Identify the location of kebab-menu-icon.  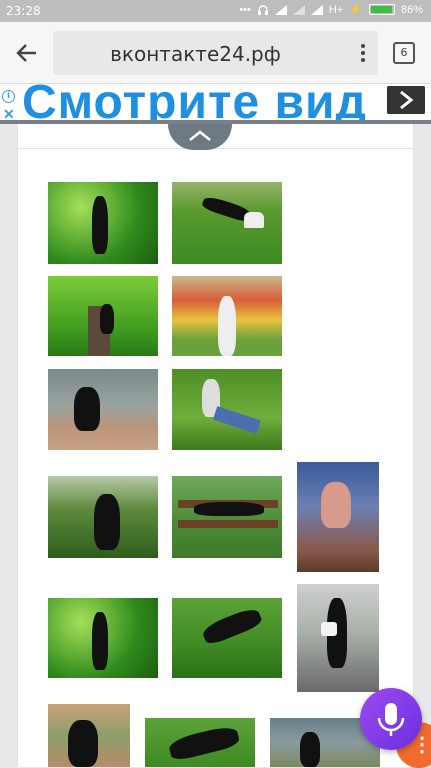
(363, 53).